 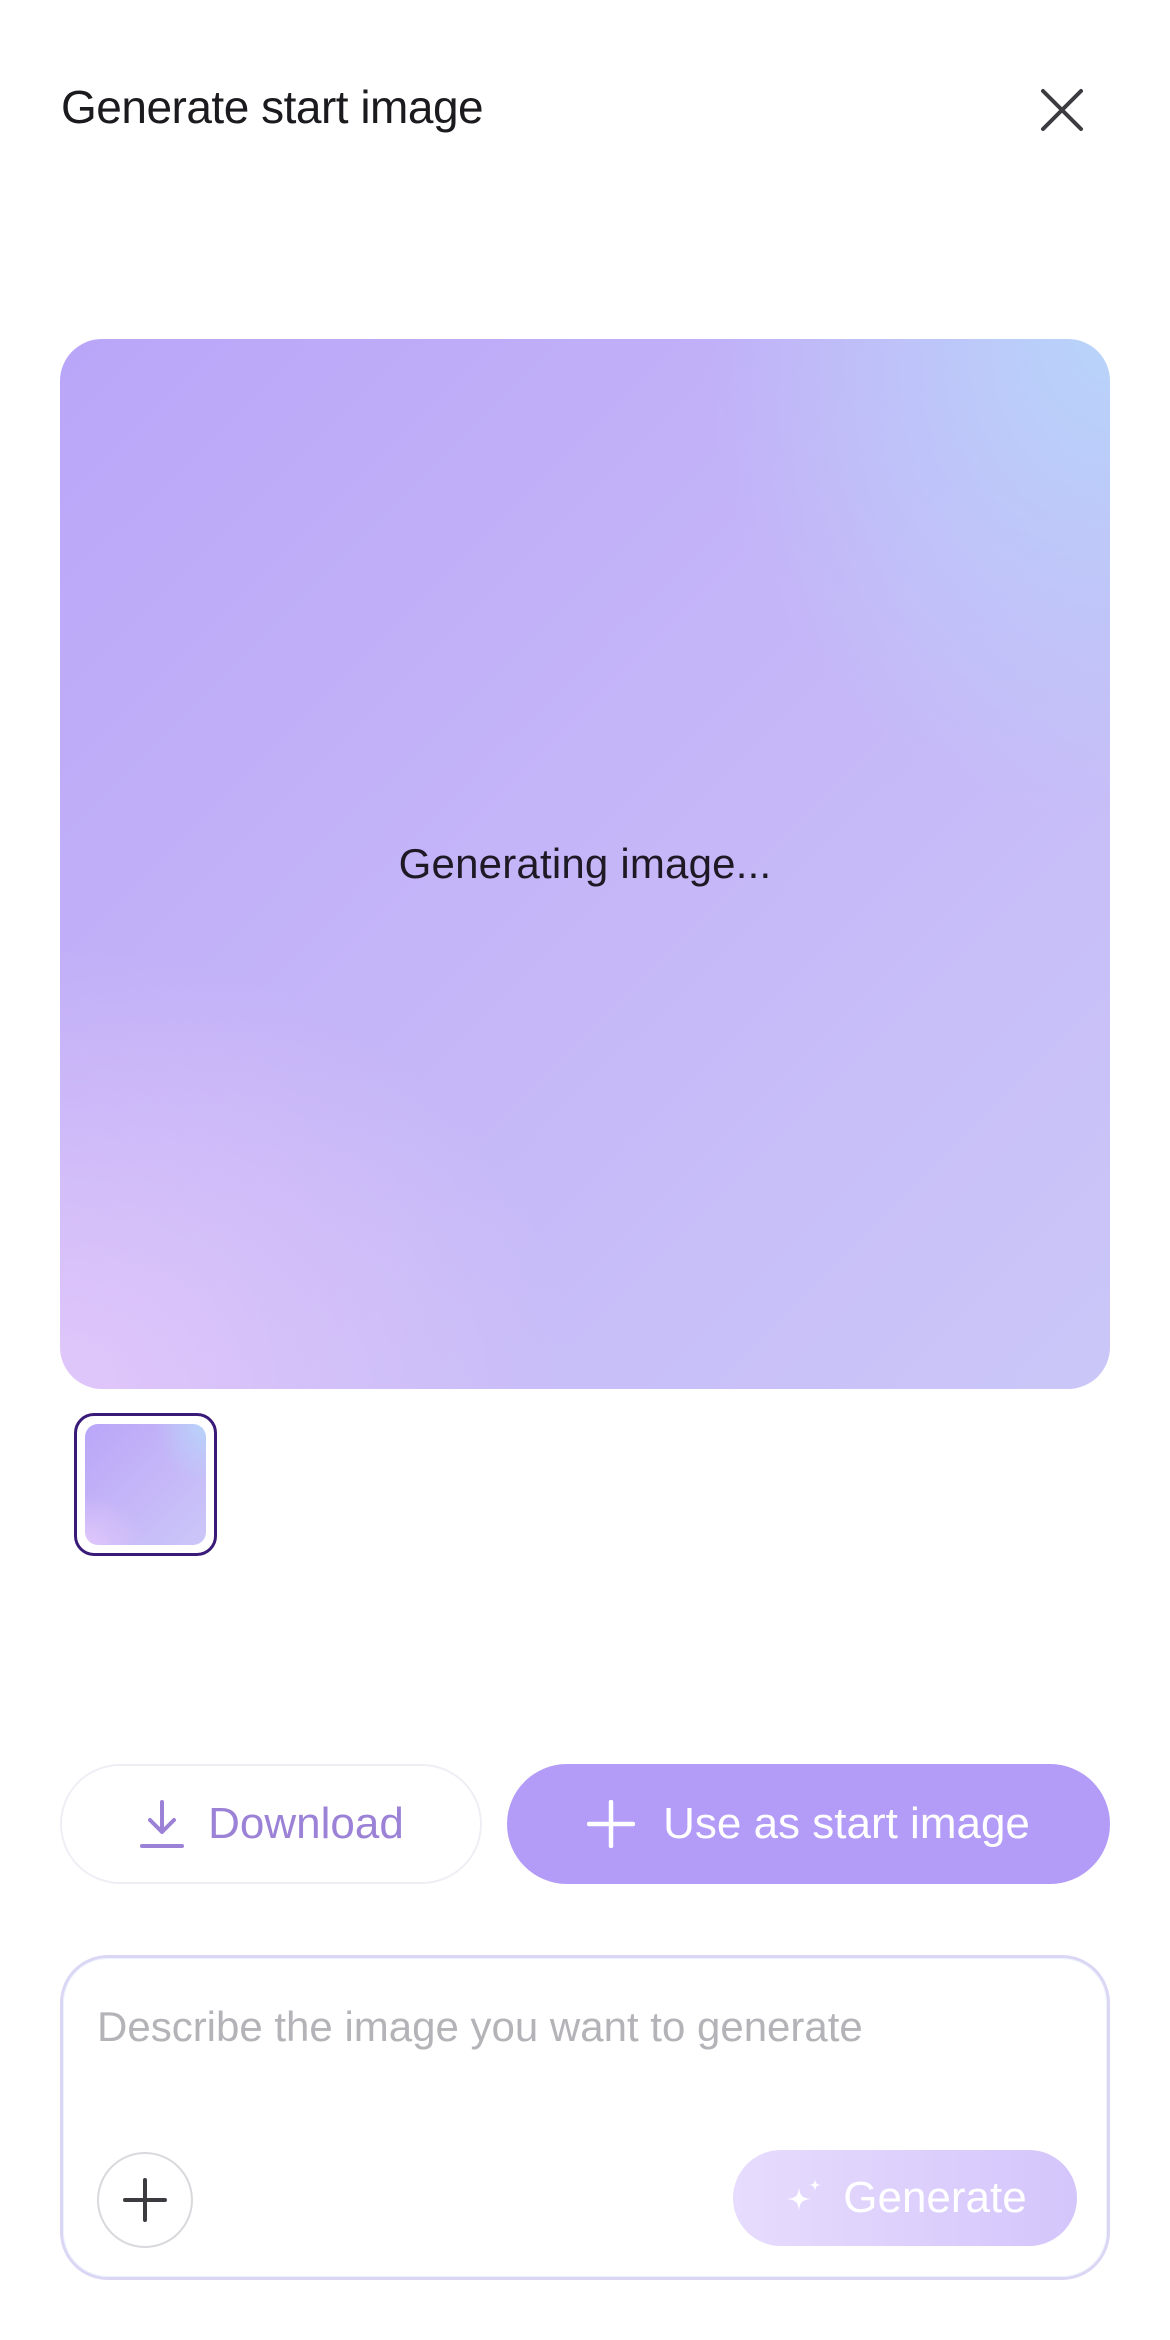 I want to click on close-icon, so click(x=1062, y=110).